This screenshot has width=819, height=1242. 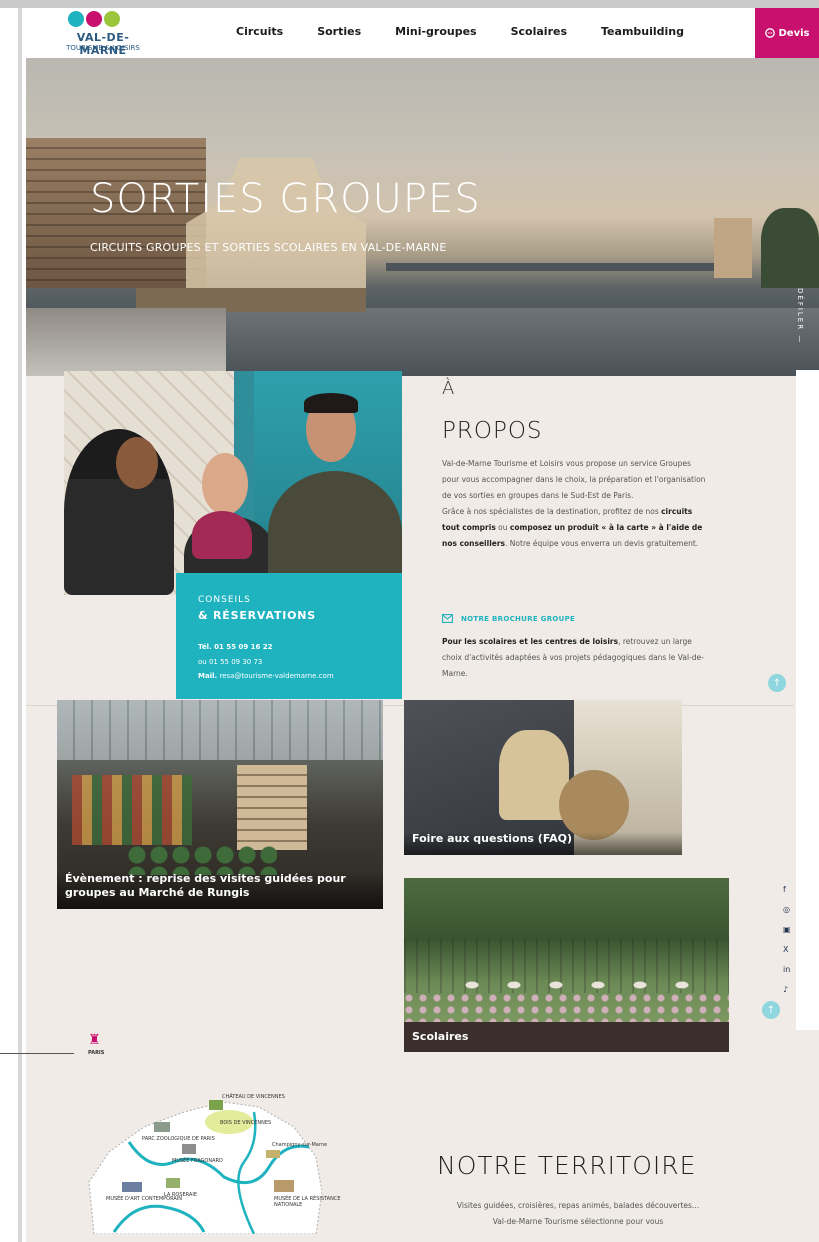 I want to click on nav-sorties: Sorties, so click(x=339, y=31).